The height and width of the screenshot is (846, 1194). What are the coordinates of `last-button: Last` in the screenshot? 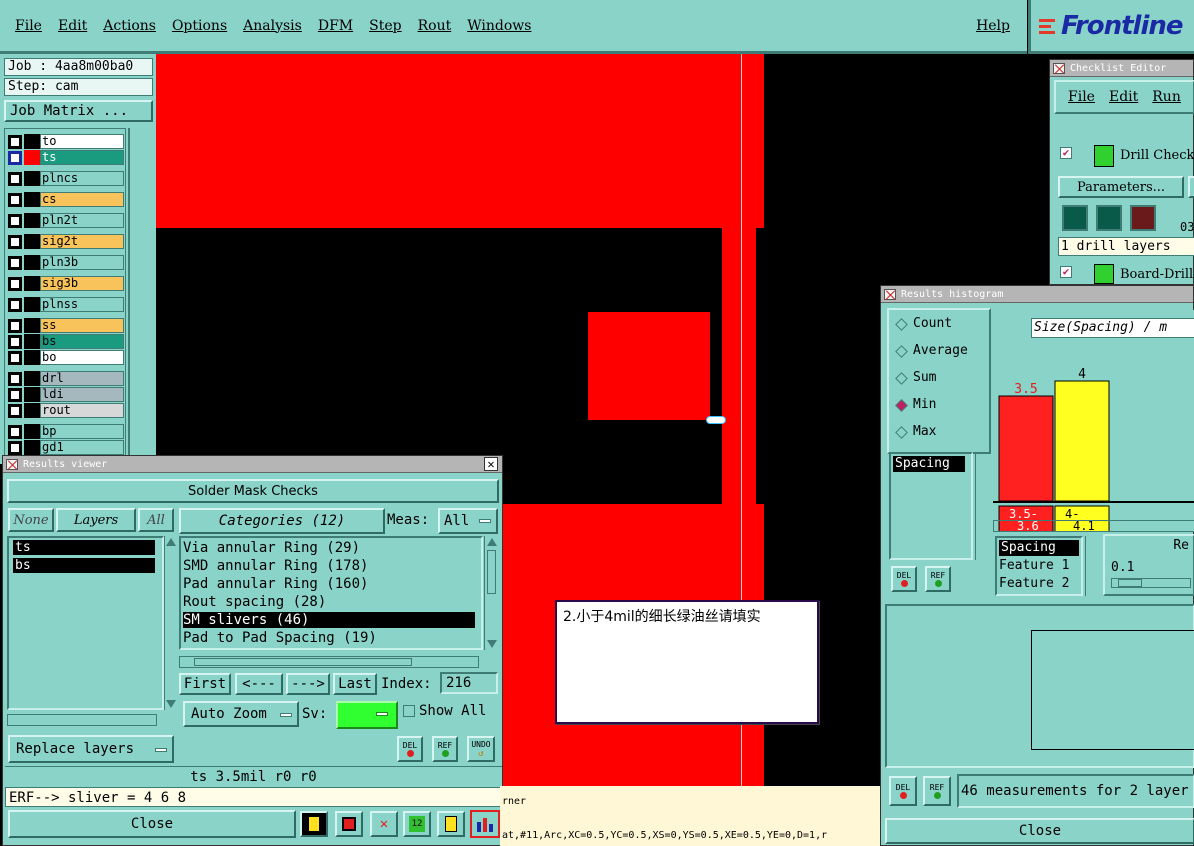 It's located at (355, 684).